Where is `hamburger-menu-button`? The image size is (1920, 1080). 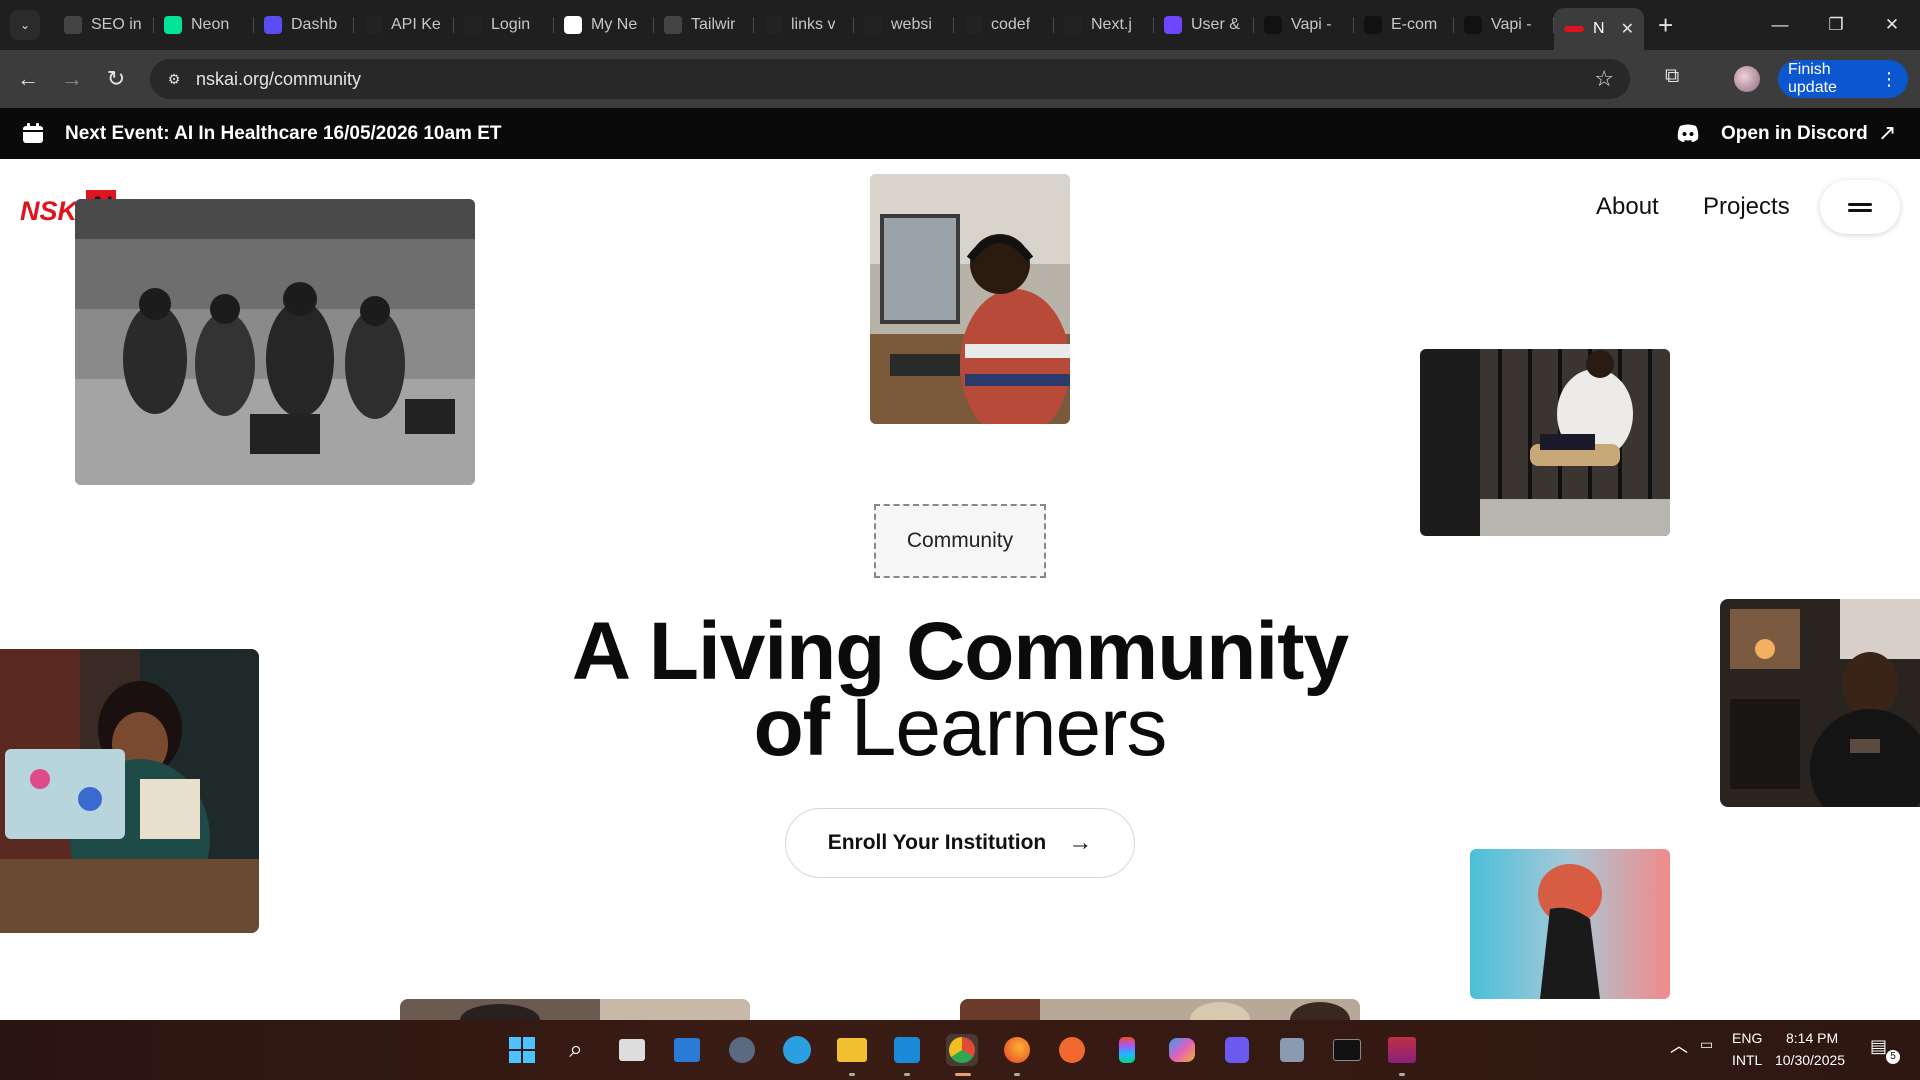
hamburger-menu-button is located at coordinates (1860, 207).